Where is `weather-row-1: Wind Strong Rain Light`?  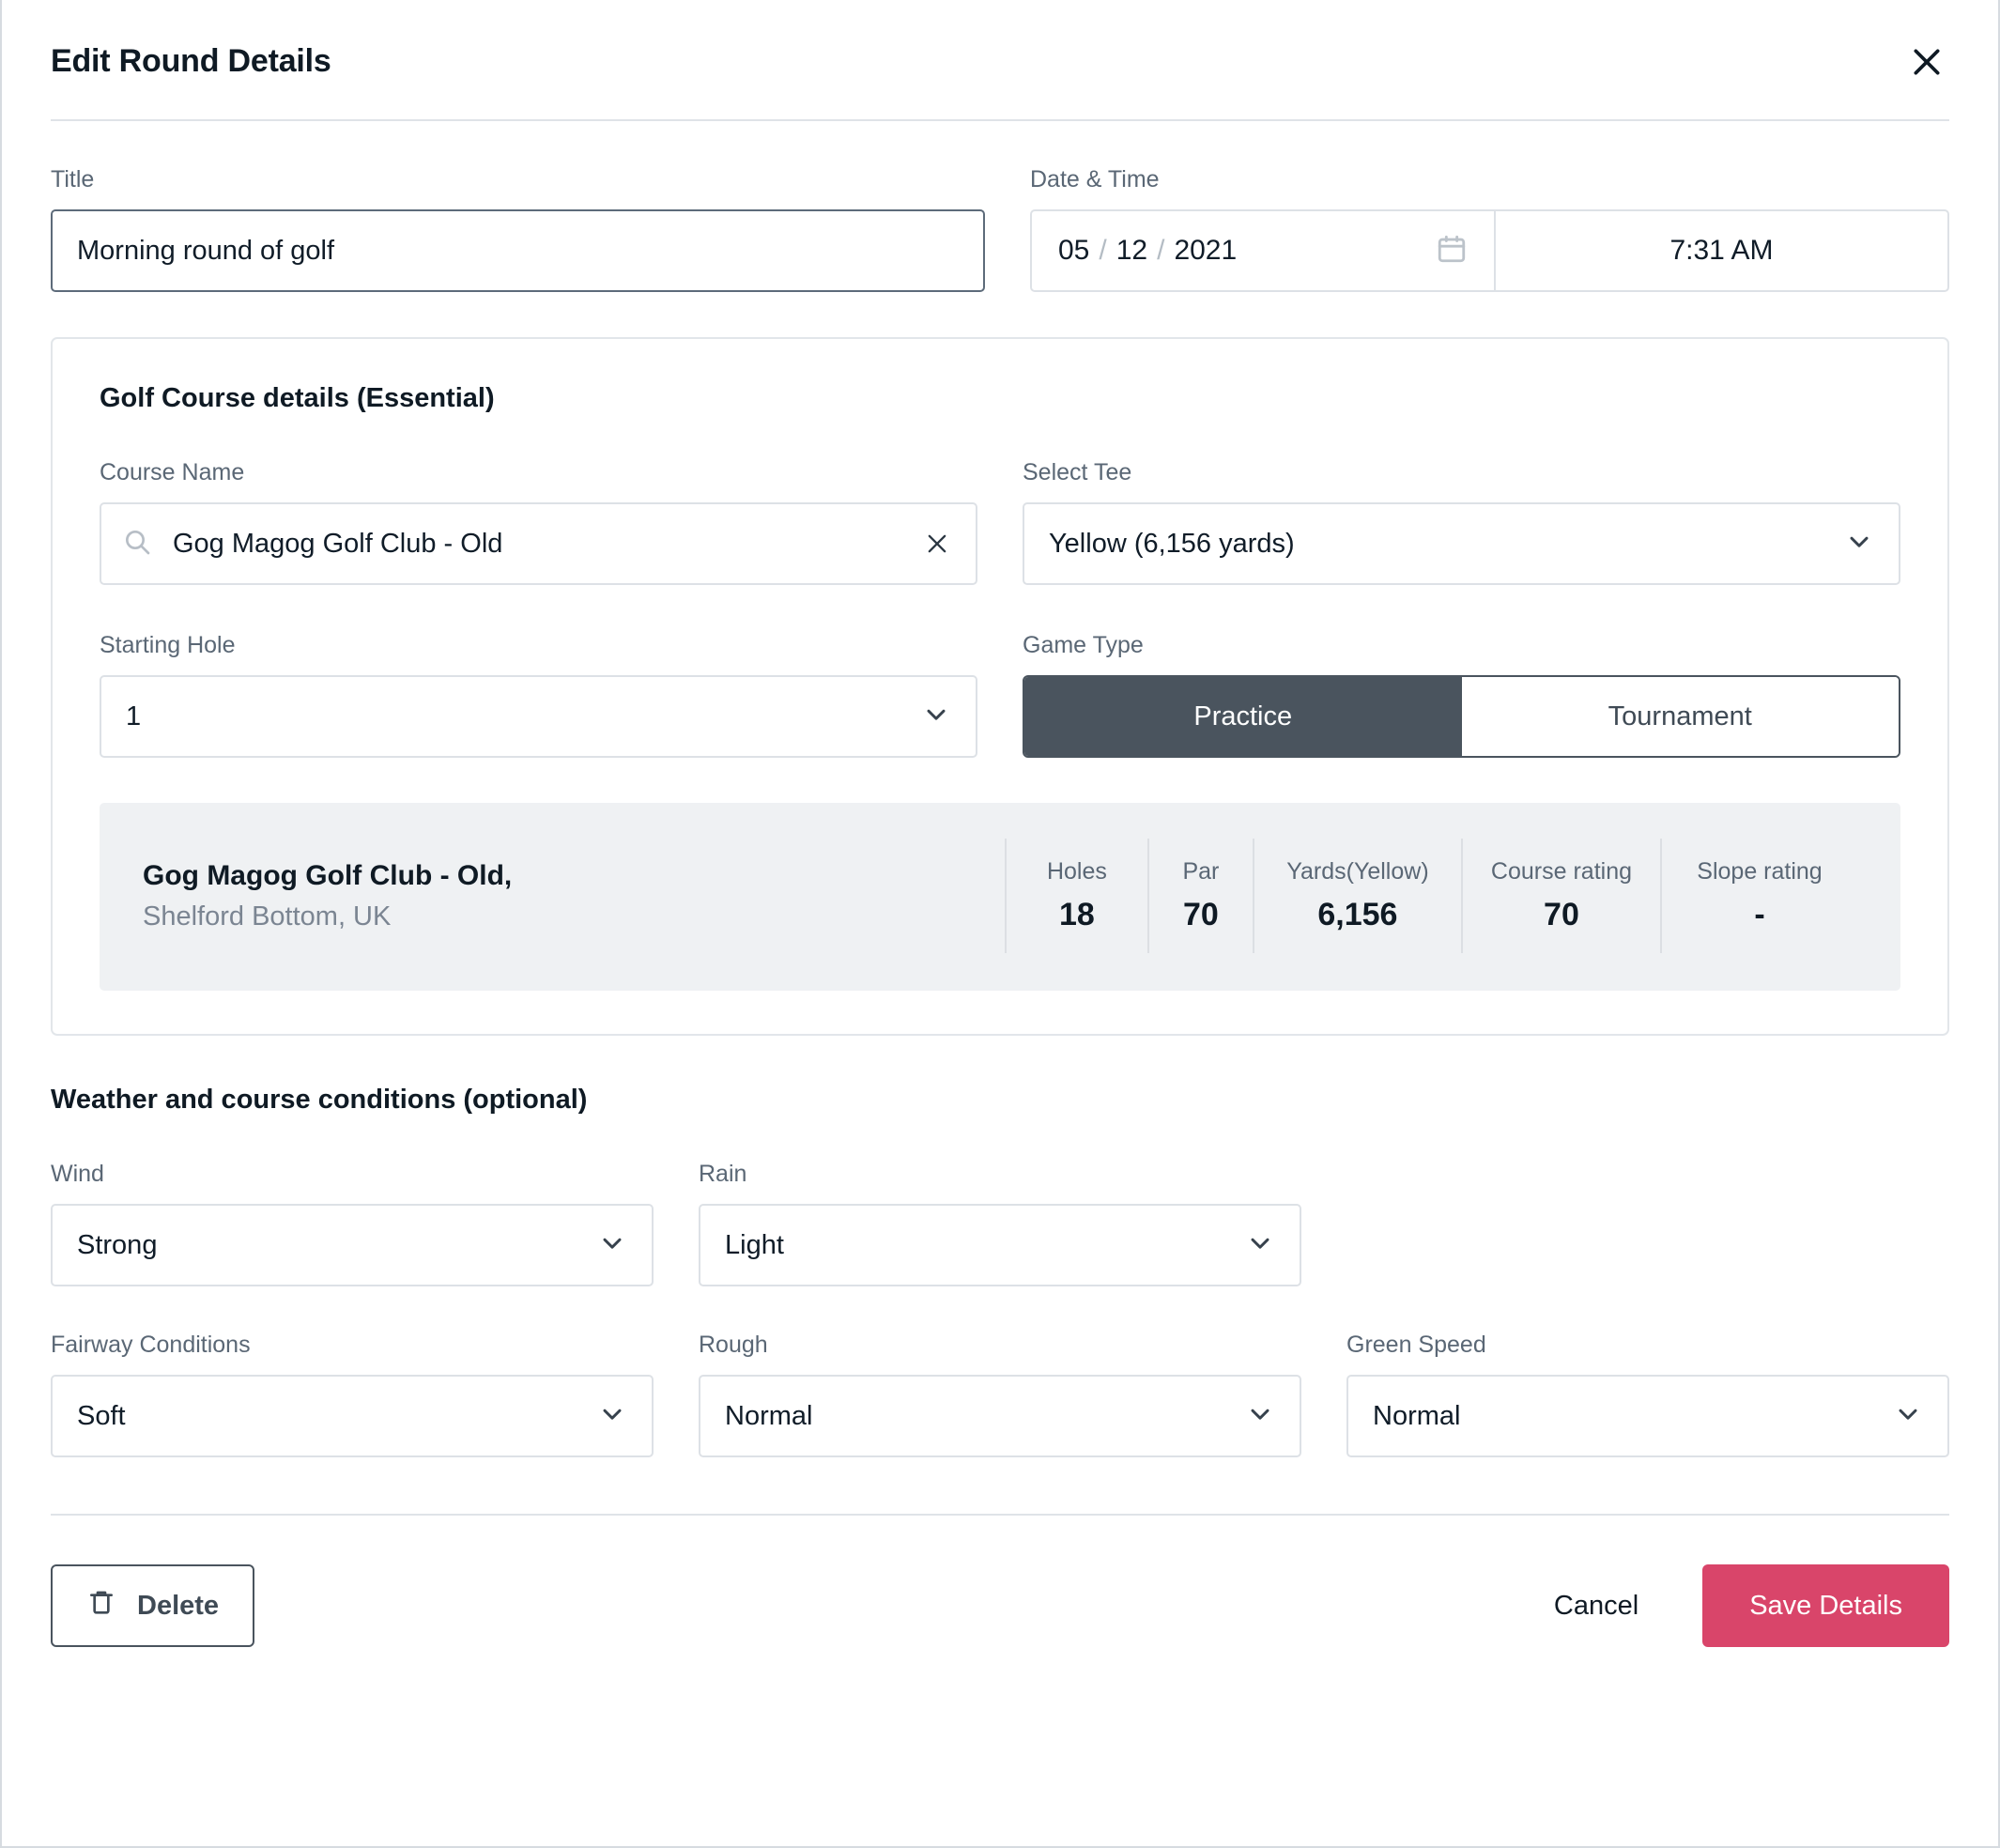
weather-row-1: Wind Strong Rain Light is located at coordinates (1000, 1223).